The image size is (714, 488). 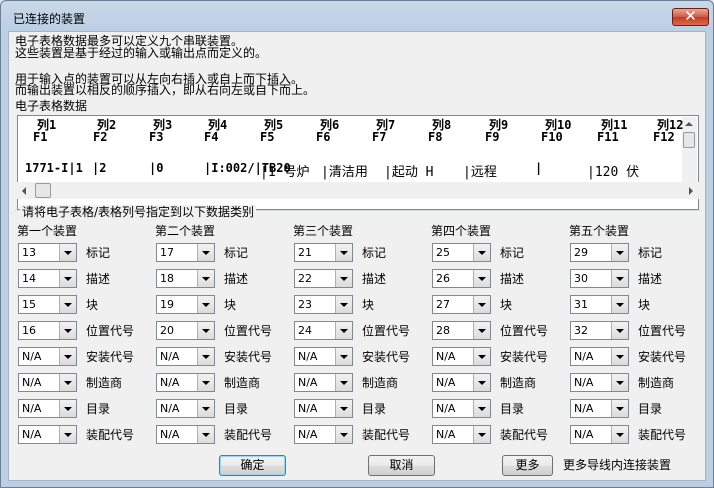 What do you see at coordinates (252, 465) in the screenshot?
I see `ok-button: 确定` at bounding box center [252, 465].